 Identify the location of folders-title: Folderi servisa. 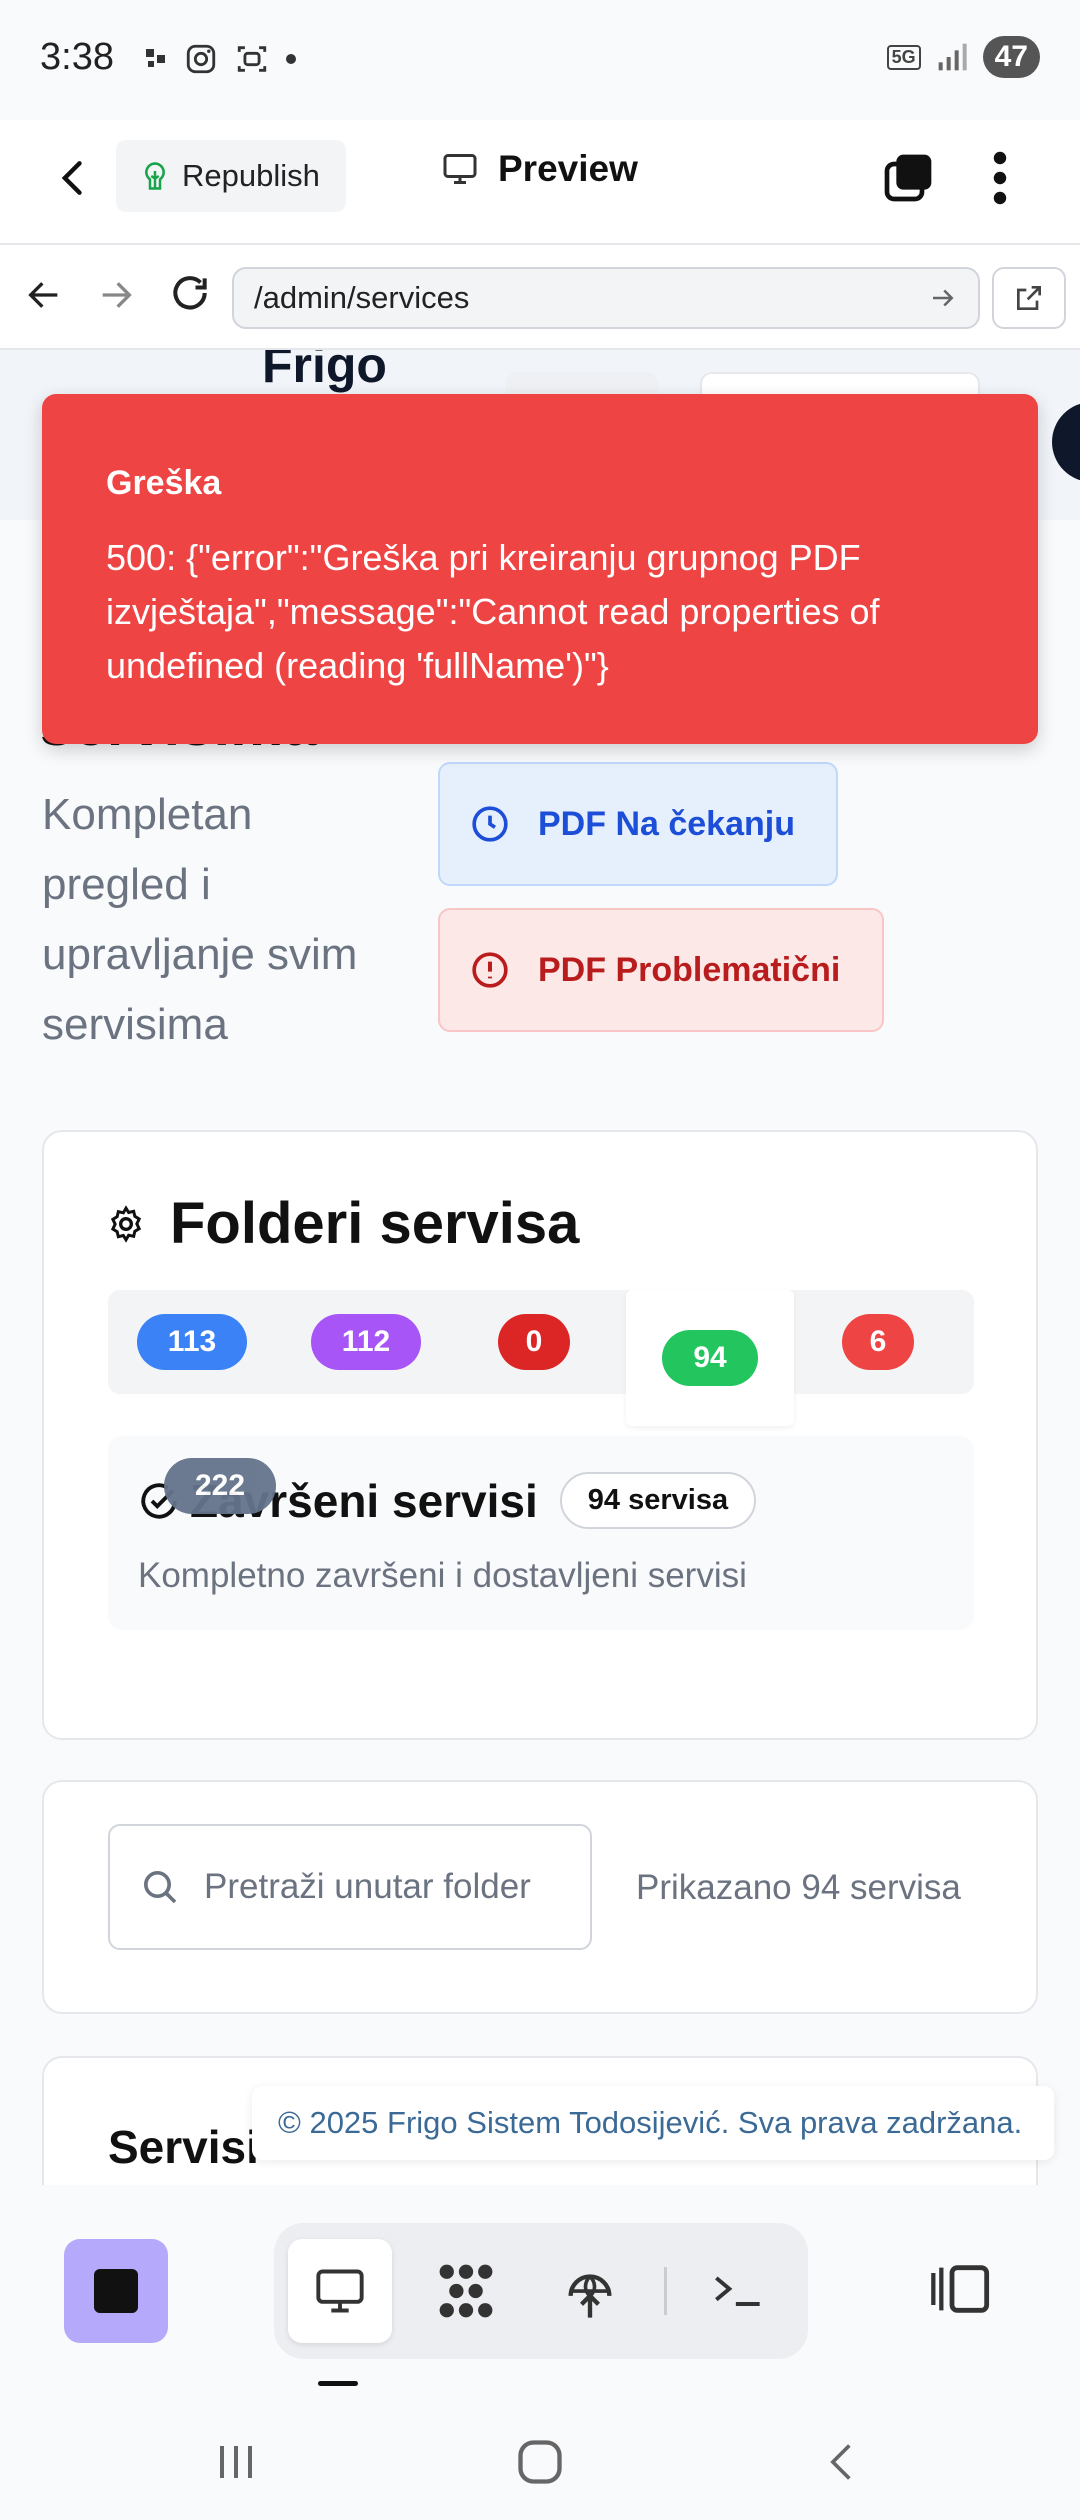
(375, 1223).